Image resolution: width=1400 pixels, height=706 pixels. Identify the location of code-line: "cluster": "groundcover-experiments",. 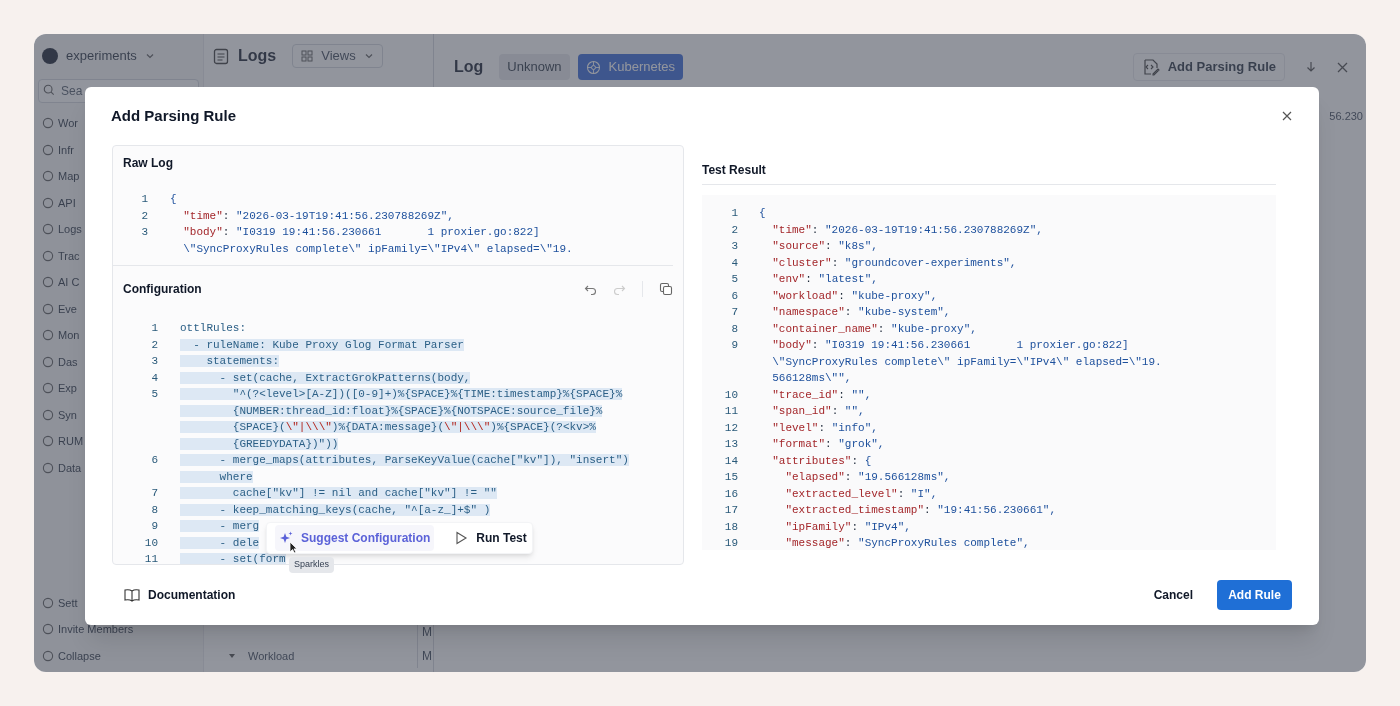
(894, 263).